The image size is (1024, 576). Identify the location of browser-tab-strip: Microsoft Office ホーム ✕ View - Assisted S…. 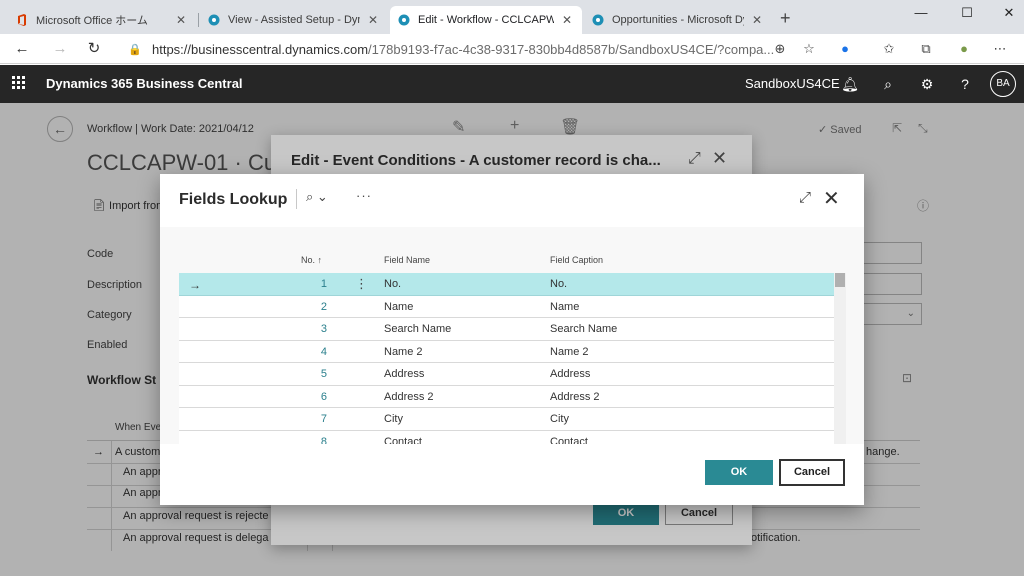
(512, 17).